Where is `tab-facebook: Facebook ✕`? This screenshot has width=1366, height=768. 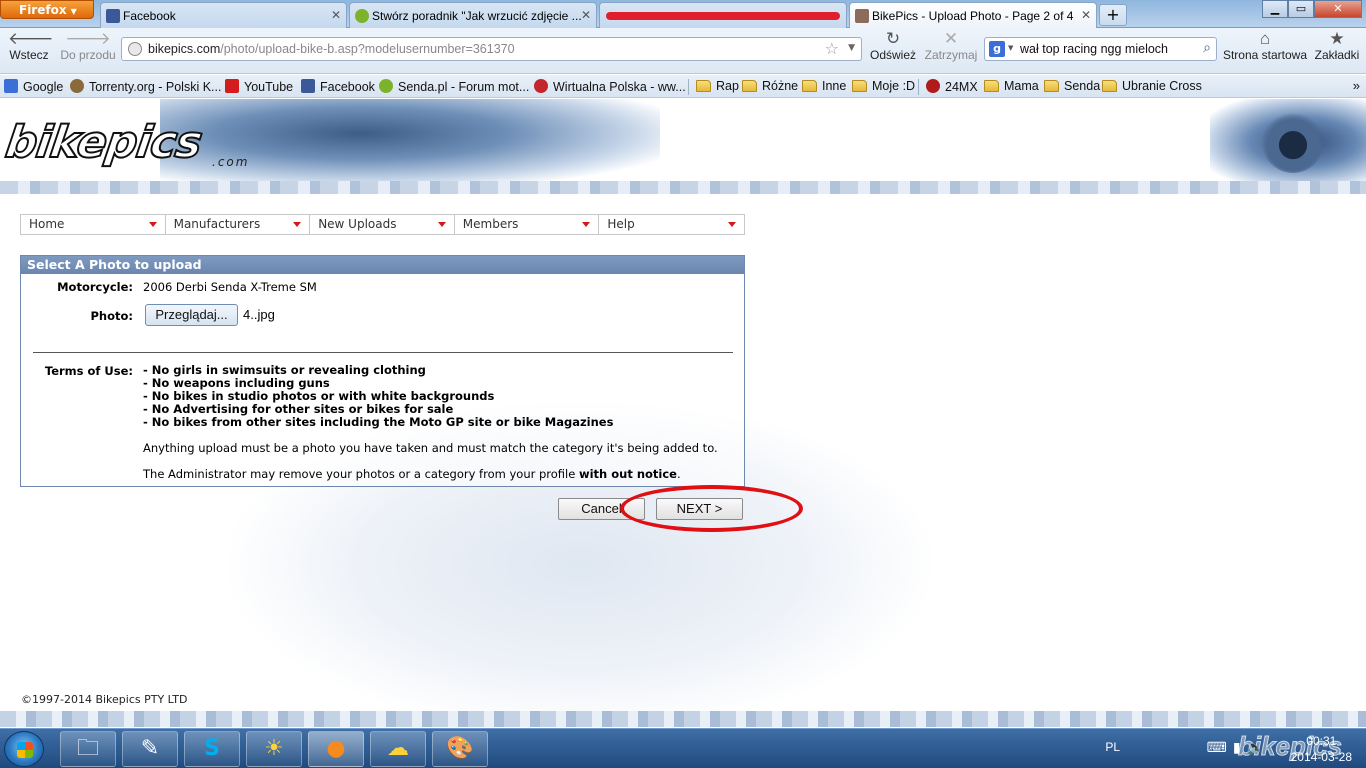
tab-facebook: Facebook ✕ is located at coordinates (223, 15).